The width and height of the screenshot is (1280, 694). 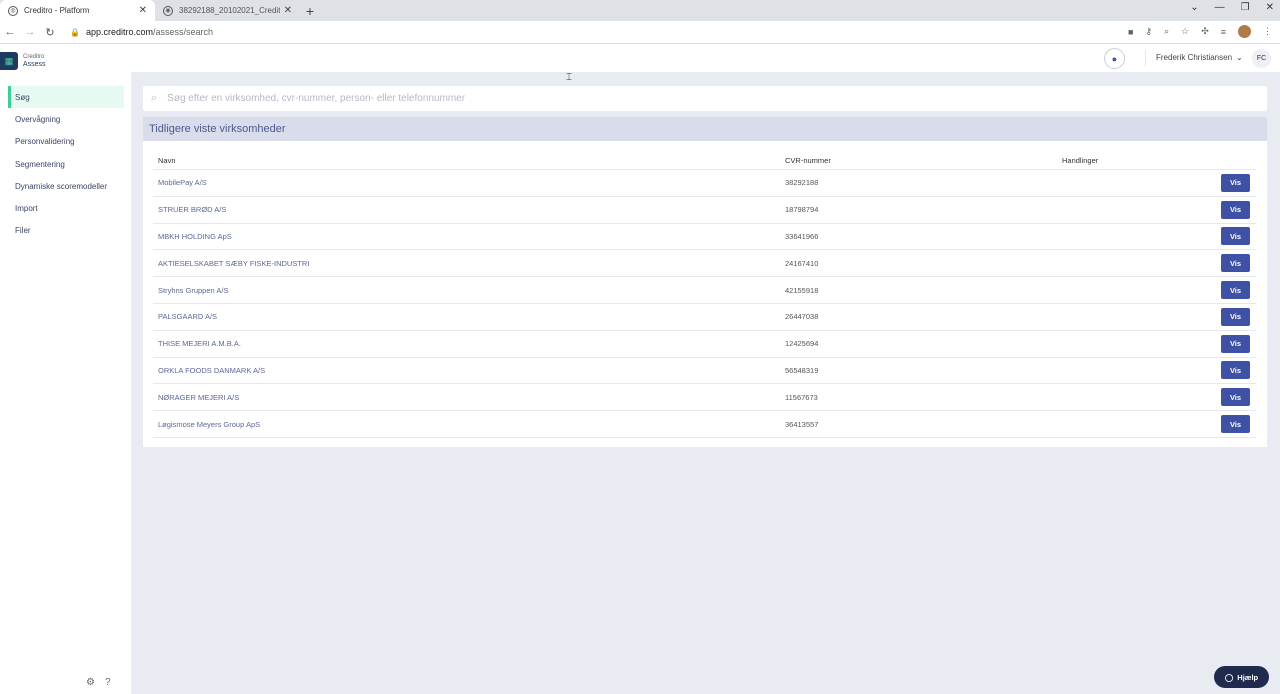 I want to click on divider, so click(x=1145, y=58).